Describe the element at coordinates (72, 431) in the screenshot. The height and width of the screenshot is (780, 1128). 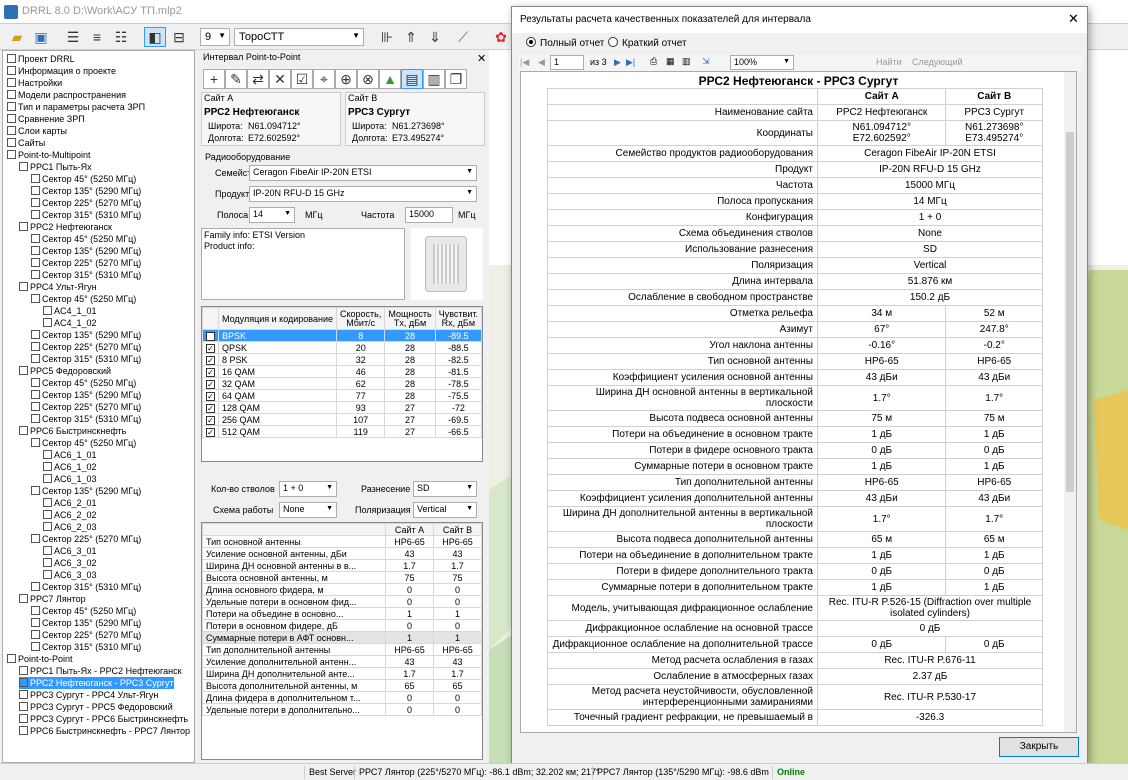
I see `tree-item: РРС6 Быстринскнефть` at that location.